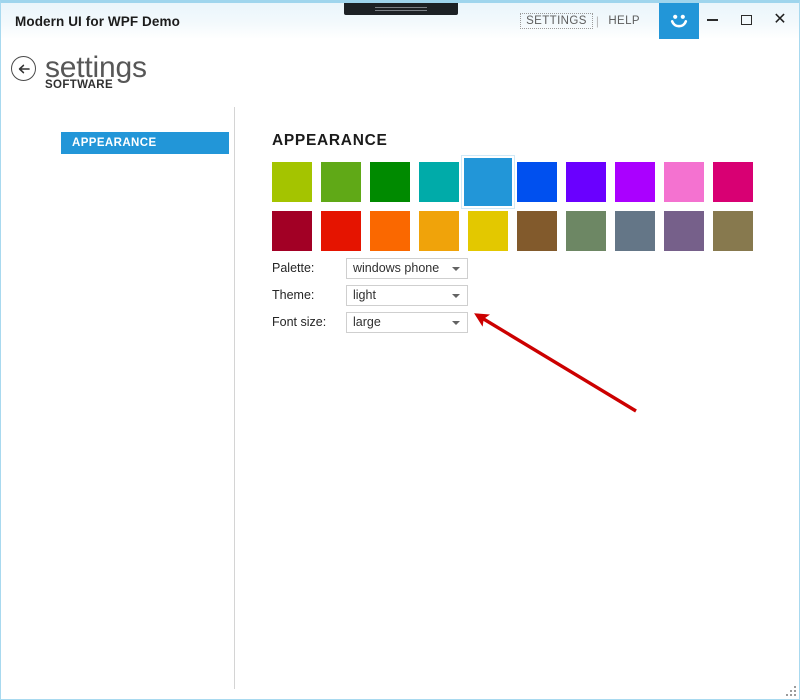 The image size is (800, 700). I want to click on minimize-icon, so click(712, 20).